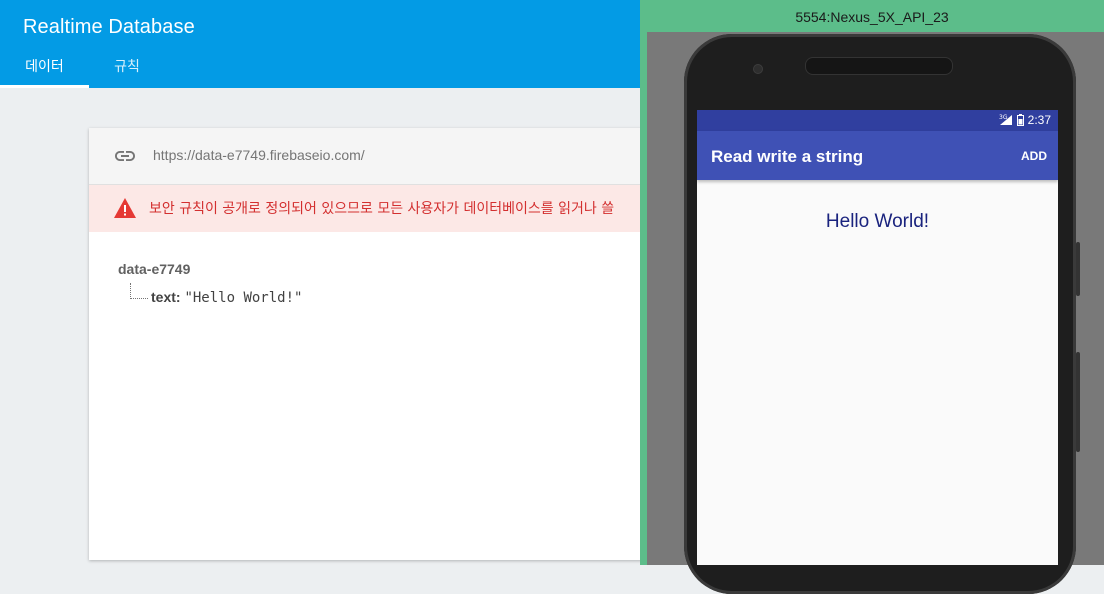 This screenshot has width=1104, height=594. What do you see at coordinates (125, 156) in the screenshot?
I see `link-icon` at bounding box center [125, 156].